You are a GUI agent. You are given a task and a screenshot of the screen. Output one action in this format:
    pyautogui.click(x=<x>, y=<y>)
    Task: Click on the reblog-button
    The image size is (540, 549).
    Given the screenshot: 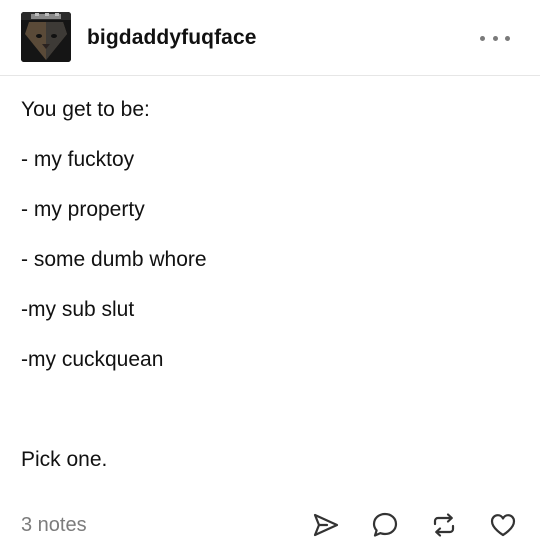 What is the action you would take?
    pyautogui.click(x=444, y=525)
    